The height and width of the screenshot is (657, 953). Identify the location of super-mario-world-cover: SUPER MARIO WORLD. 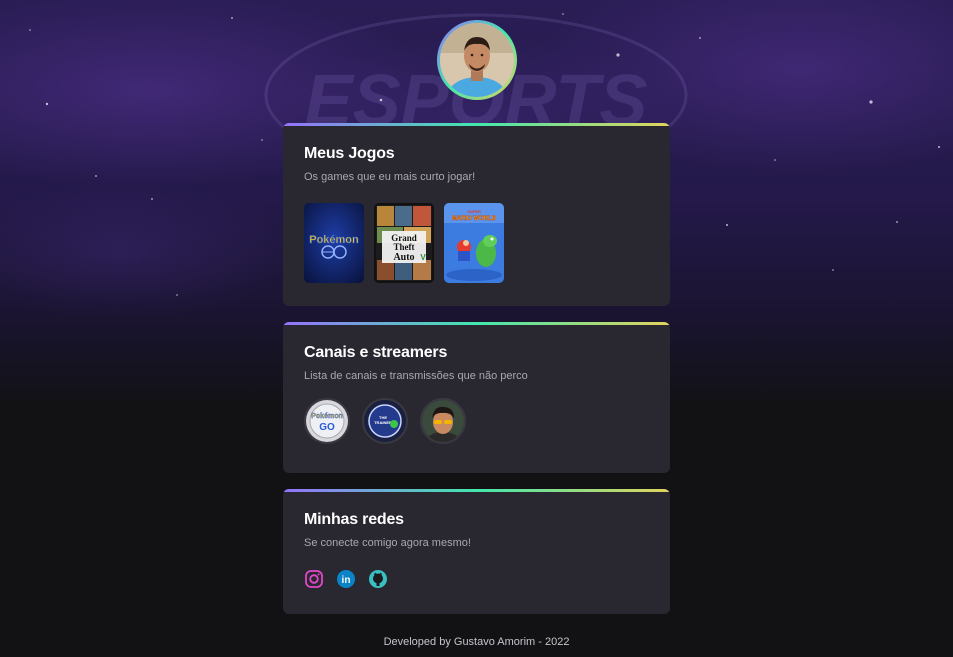
(474, 243).